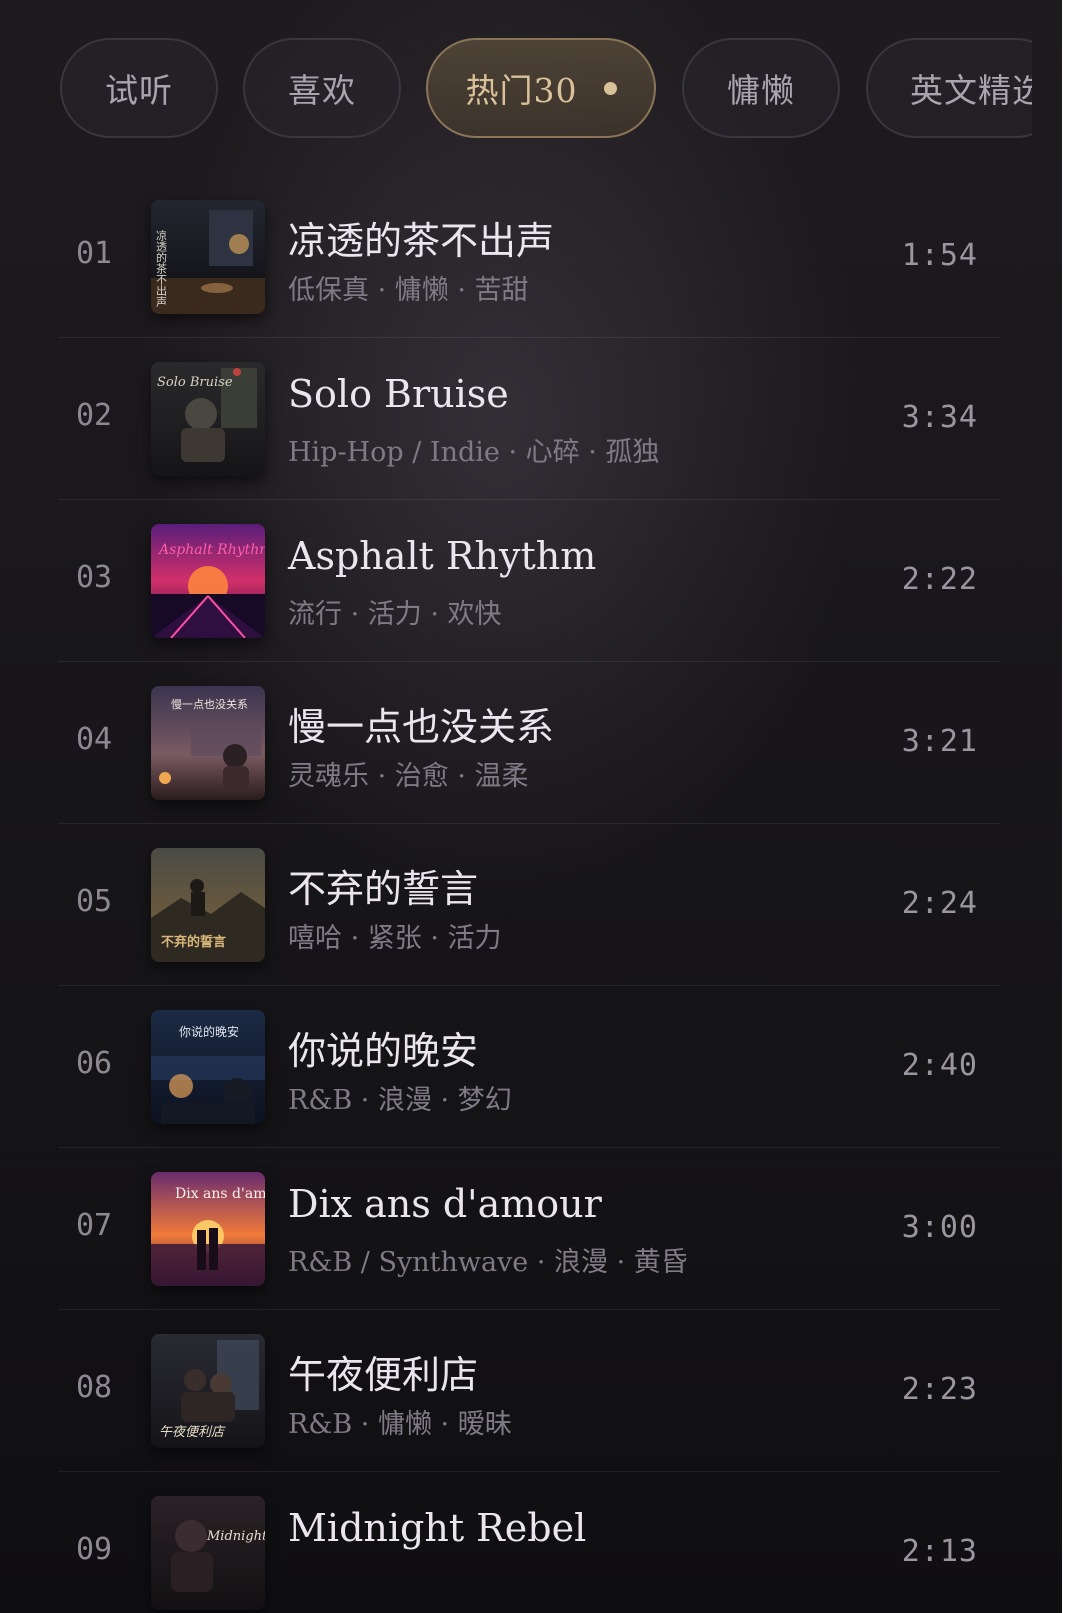 The height and width of the screenshot is (1613, 1080). What do you see at coordinates (94, 253) in the screenshot?
I see `track-number: 01` at bounding box center [94, 253].